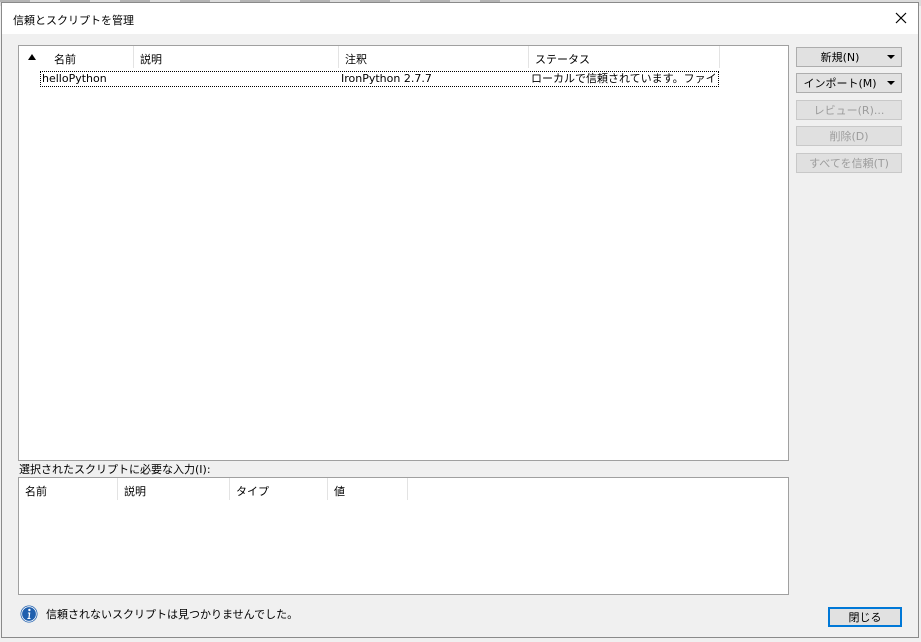 Image resolution: width=921 pixels, height=642 pixels. What do you see at coordinates (172, 614) in the screenshot?
I see `status-text: 信頼されないスクリプトは見つかりませんでした。` at bounding box center [172, 614].